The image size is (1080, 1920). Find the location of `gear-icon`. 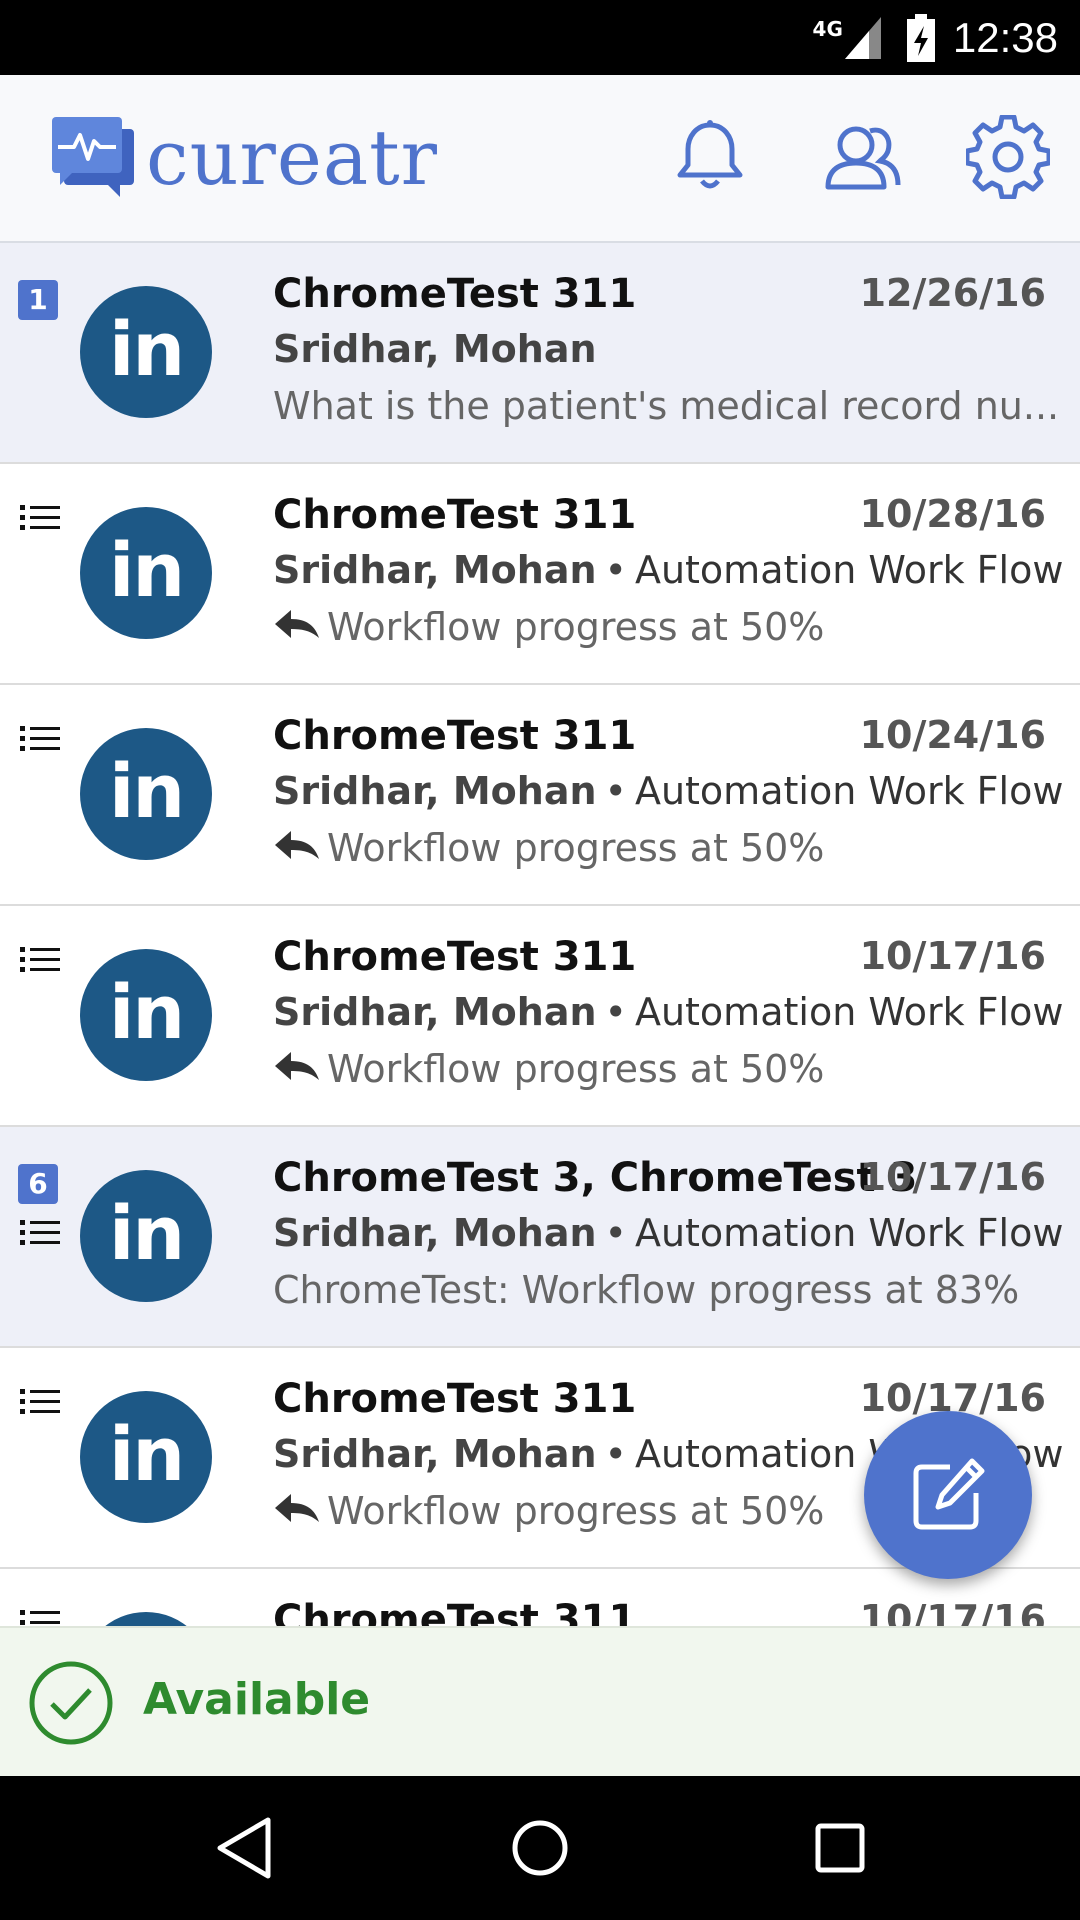

gear-icon is located at coordinates (1008, 157).